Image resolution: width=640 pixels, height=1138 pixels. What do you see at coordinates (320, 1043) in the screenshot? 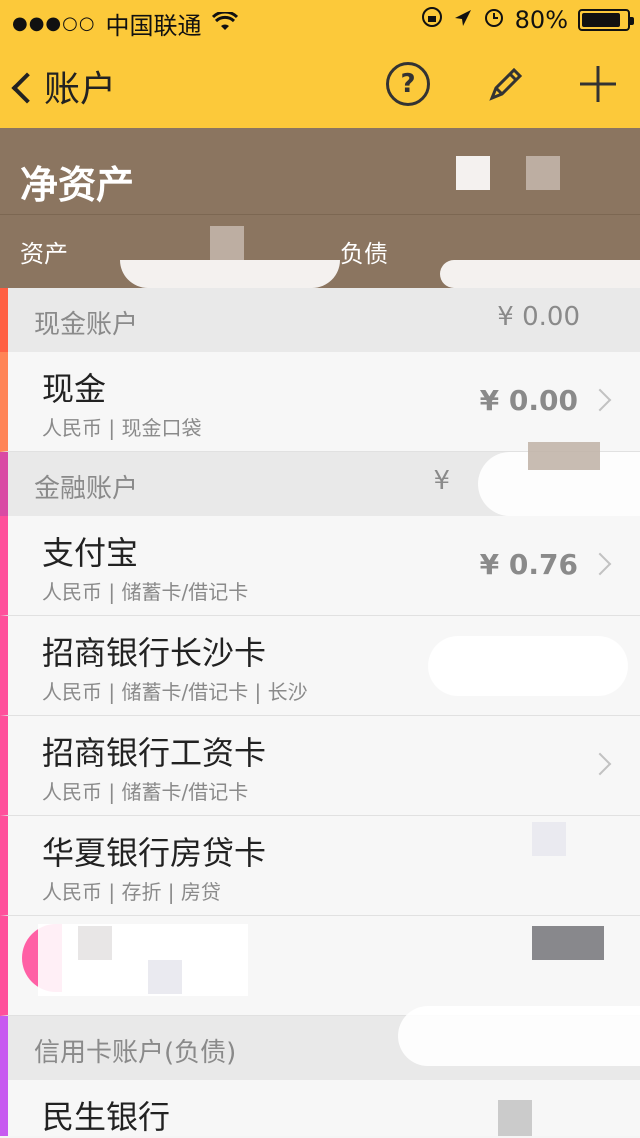
I see `category-credit: 信用卡账户(负债)` at bounding box center [320, 1043].